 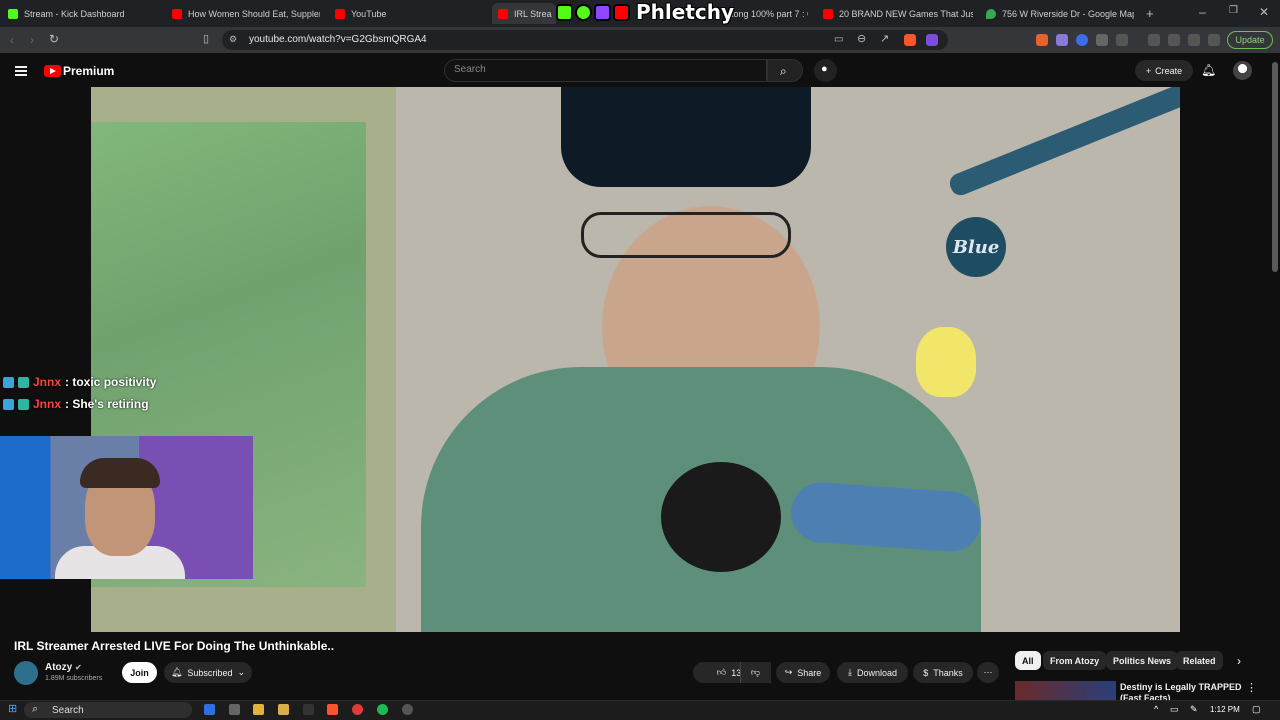 I want to click on chip-label: From Atozy, so click(x=1075, y=660).